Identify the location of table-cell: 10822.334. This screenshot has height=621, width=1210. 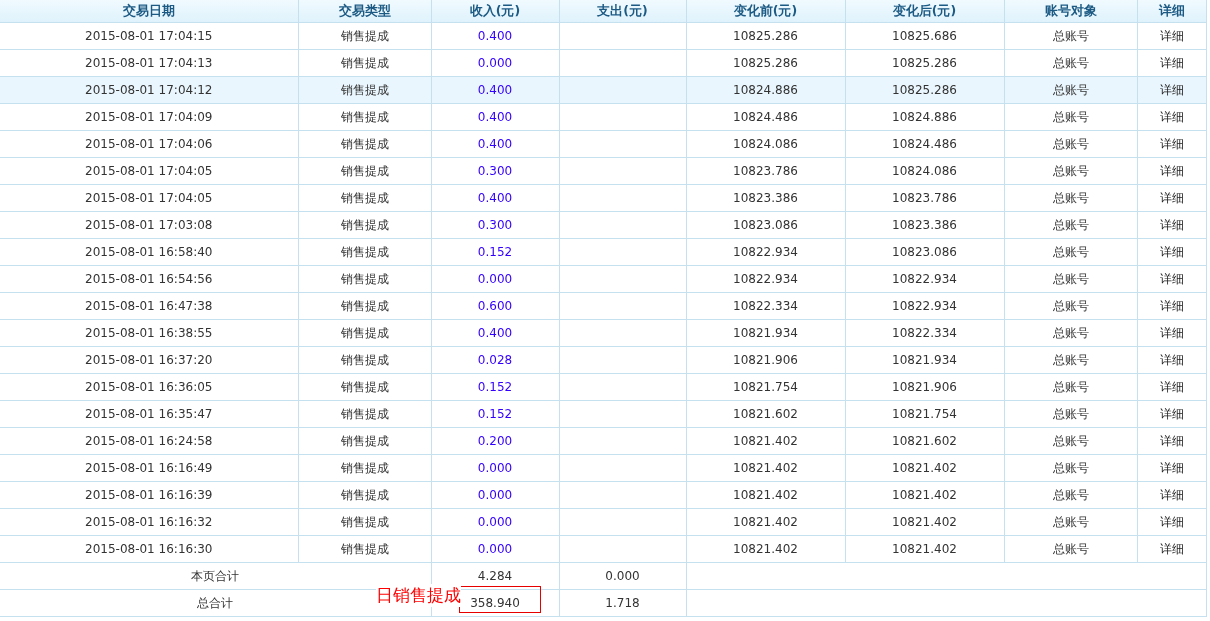
(765, 306).